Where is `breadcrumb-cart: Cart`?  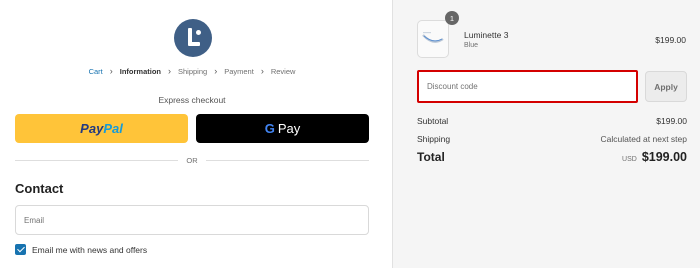
breadcrumb-cart: Cart is located at coordinates (96, 71).